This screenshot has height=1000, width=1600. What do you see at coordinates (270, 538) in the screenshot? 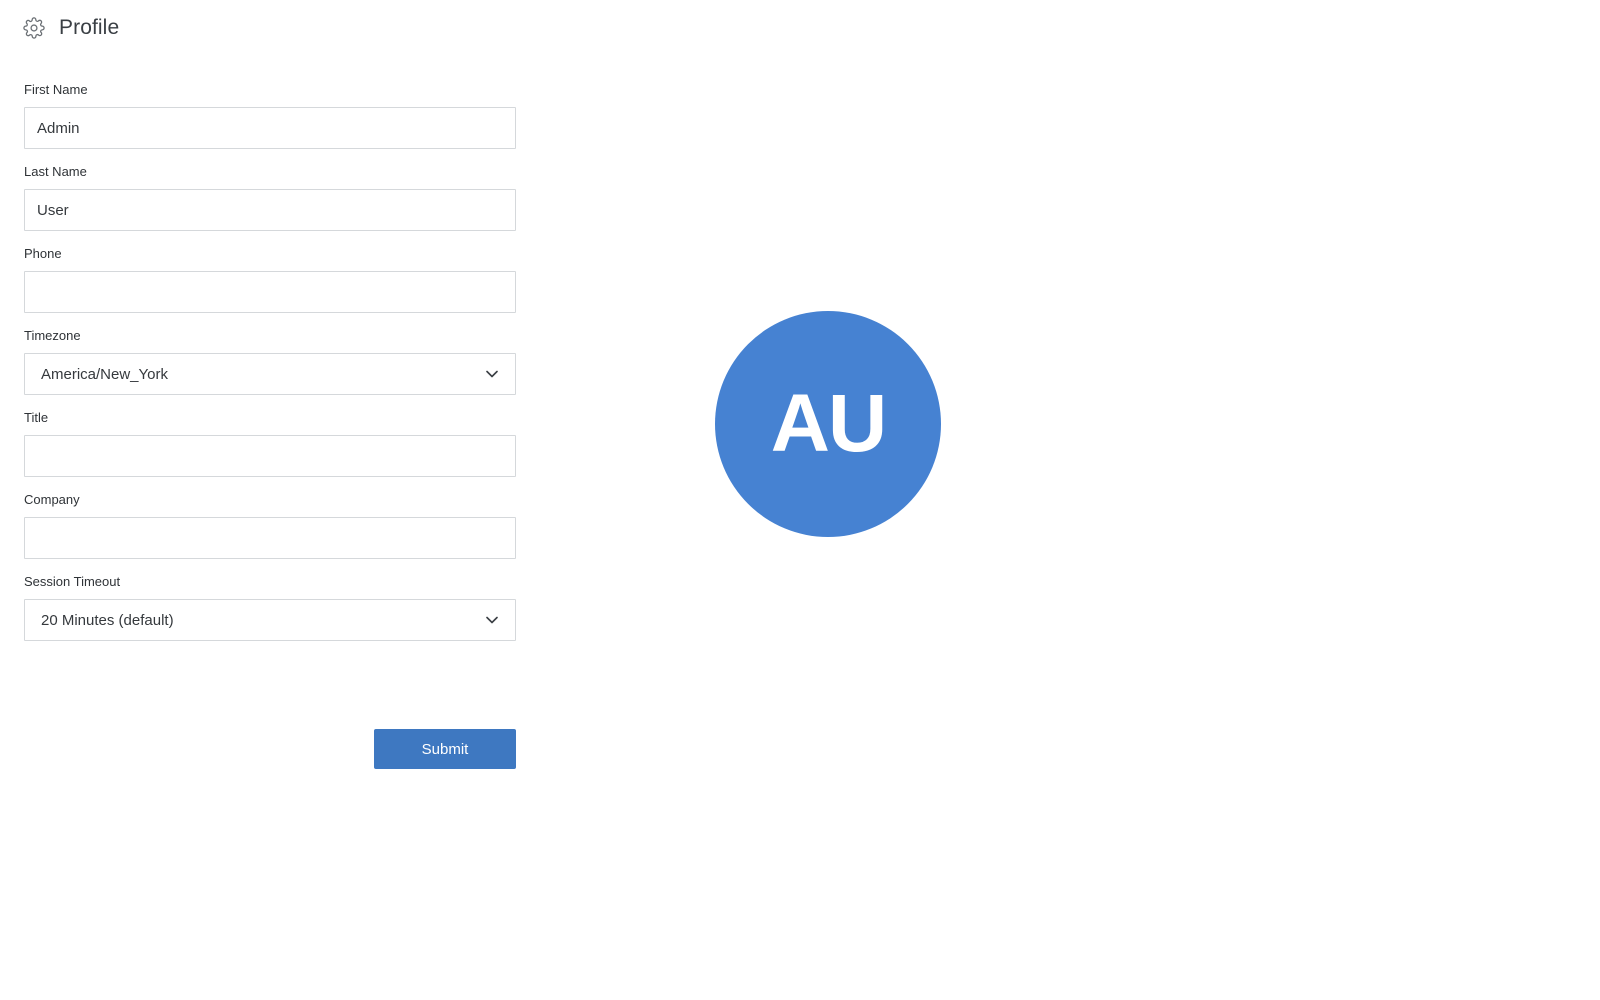
I see `company-input` at bounding box center [270, 538].